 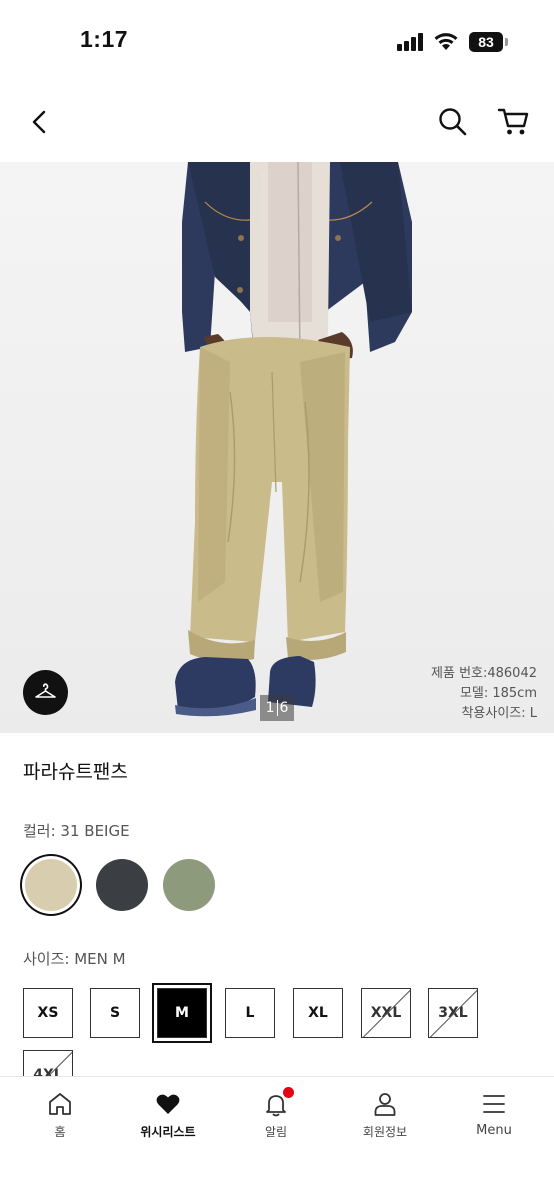 I want to click on tab-account: 회원정보, so click(x=385, y=1115).